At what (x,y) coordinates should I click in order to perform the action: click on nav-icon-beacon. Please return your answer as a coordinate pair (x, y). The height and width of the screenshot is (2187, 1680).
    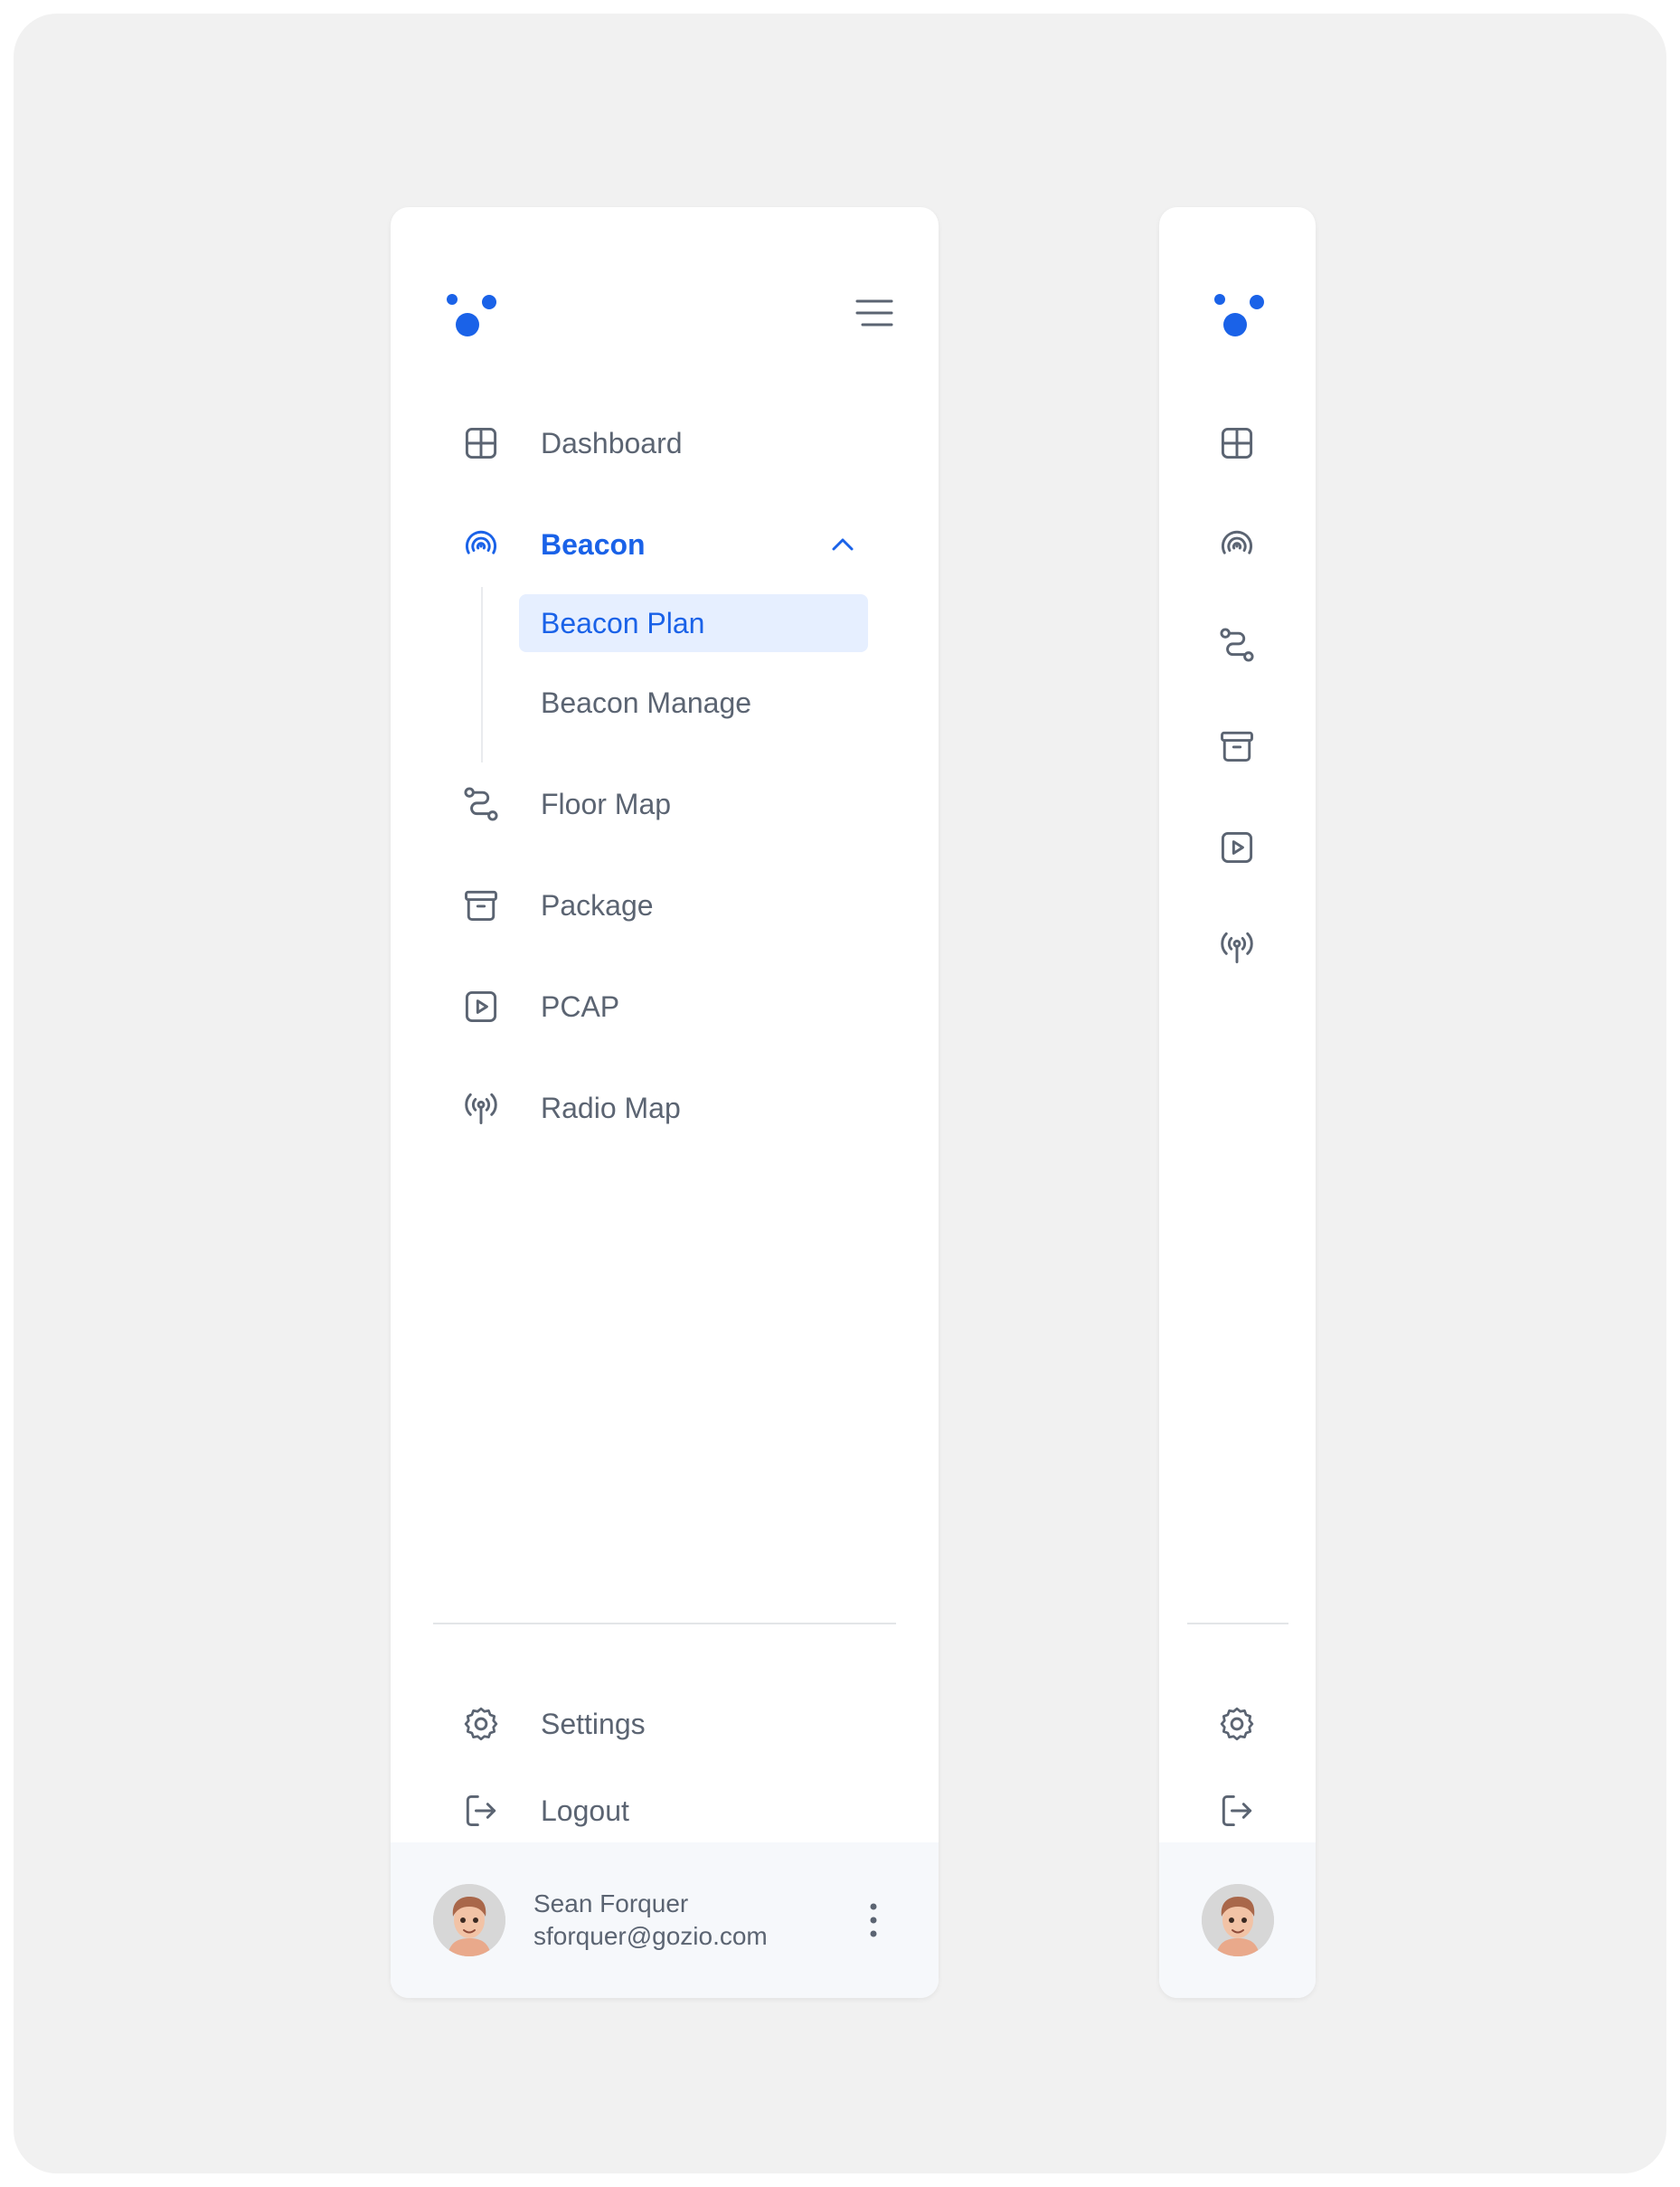
    Looking at the image, I should click on (1238, 544).